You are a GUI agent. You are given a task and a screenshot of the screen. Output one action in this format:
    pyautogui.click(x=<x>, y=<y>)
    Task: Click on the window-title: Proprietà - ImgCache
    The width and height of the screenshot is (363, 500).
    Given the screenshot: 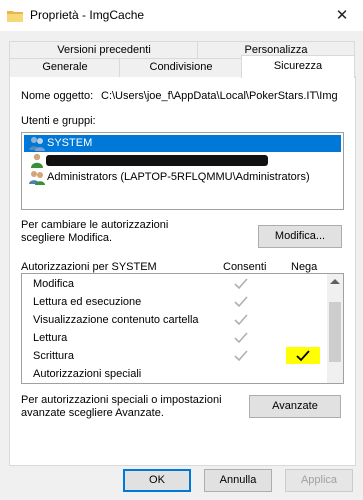 What is the action you would take?
    pyautogui.click(x=87, y=15)
    